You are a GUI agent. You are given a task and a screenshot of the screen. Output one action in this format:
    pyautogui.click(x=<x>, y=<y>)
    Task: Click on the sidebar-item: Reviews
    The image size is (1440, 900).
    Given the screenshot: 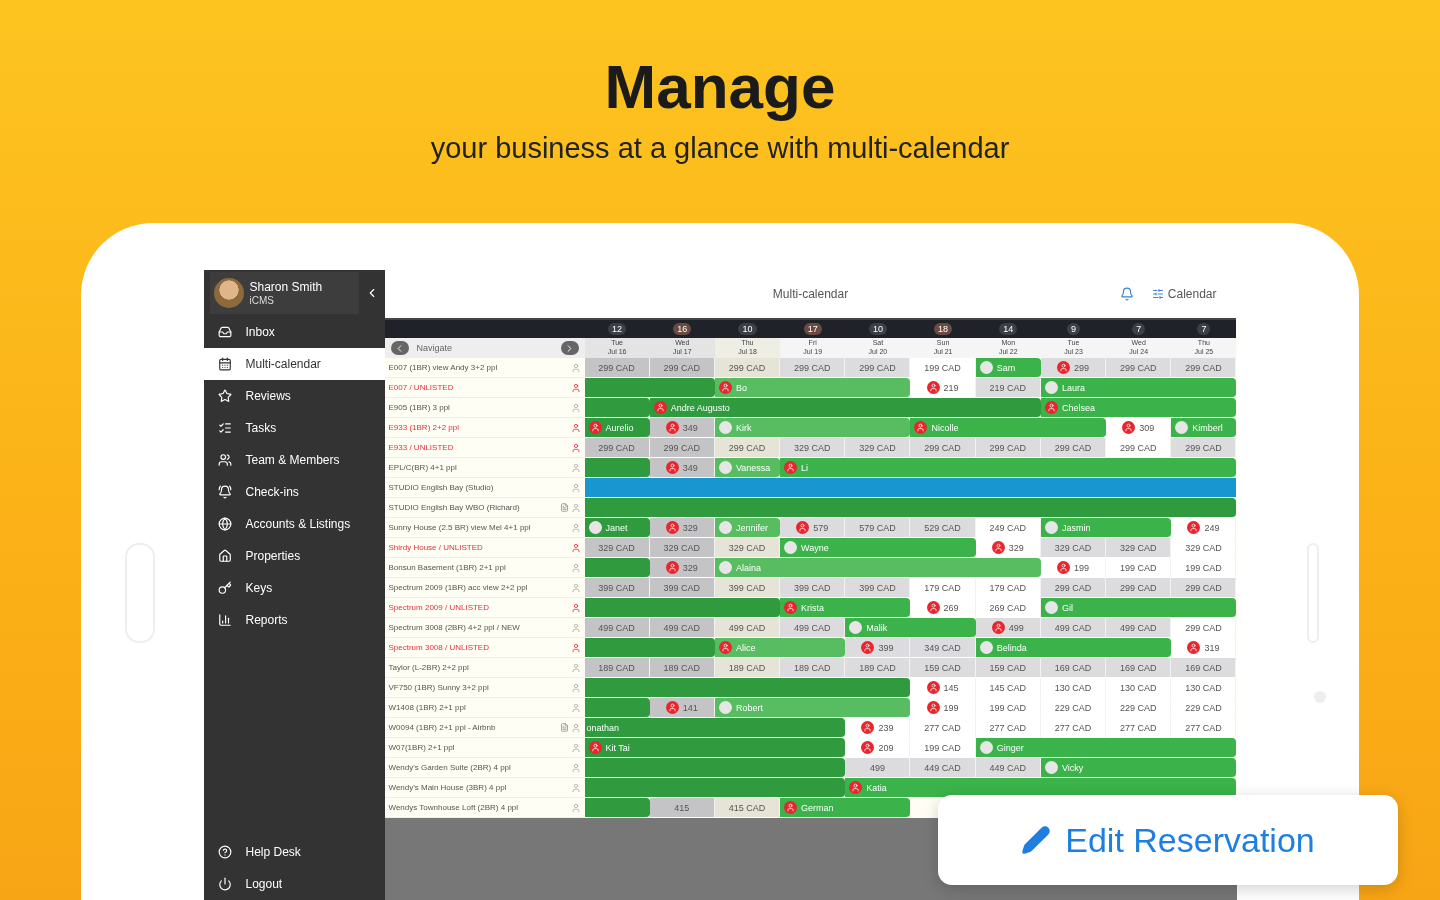 What is the action you would take?
    pyautogui.click(x=294, y=396)
    